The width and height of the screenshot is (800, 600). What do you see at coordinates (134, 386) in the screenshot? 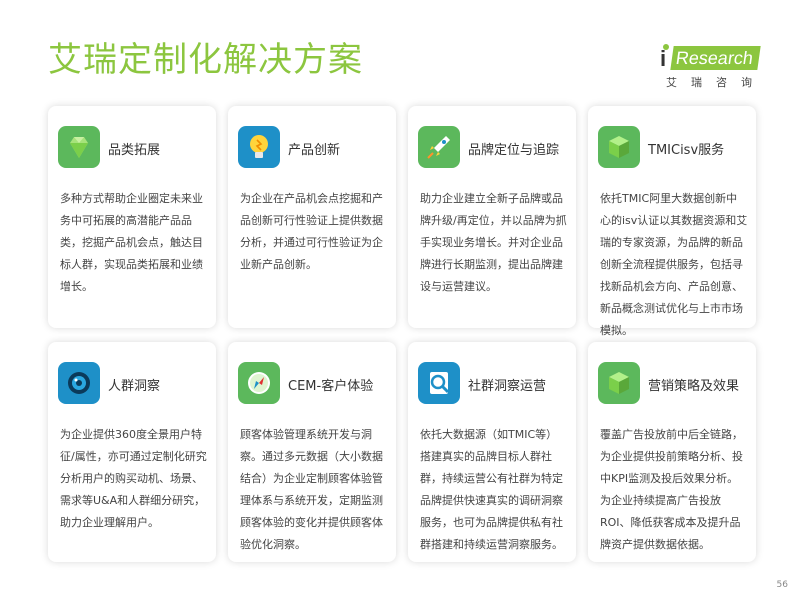
I see `card-title: 人群洞察` at bounding box center [134, 386].